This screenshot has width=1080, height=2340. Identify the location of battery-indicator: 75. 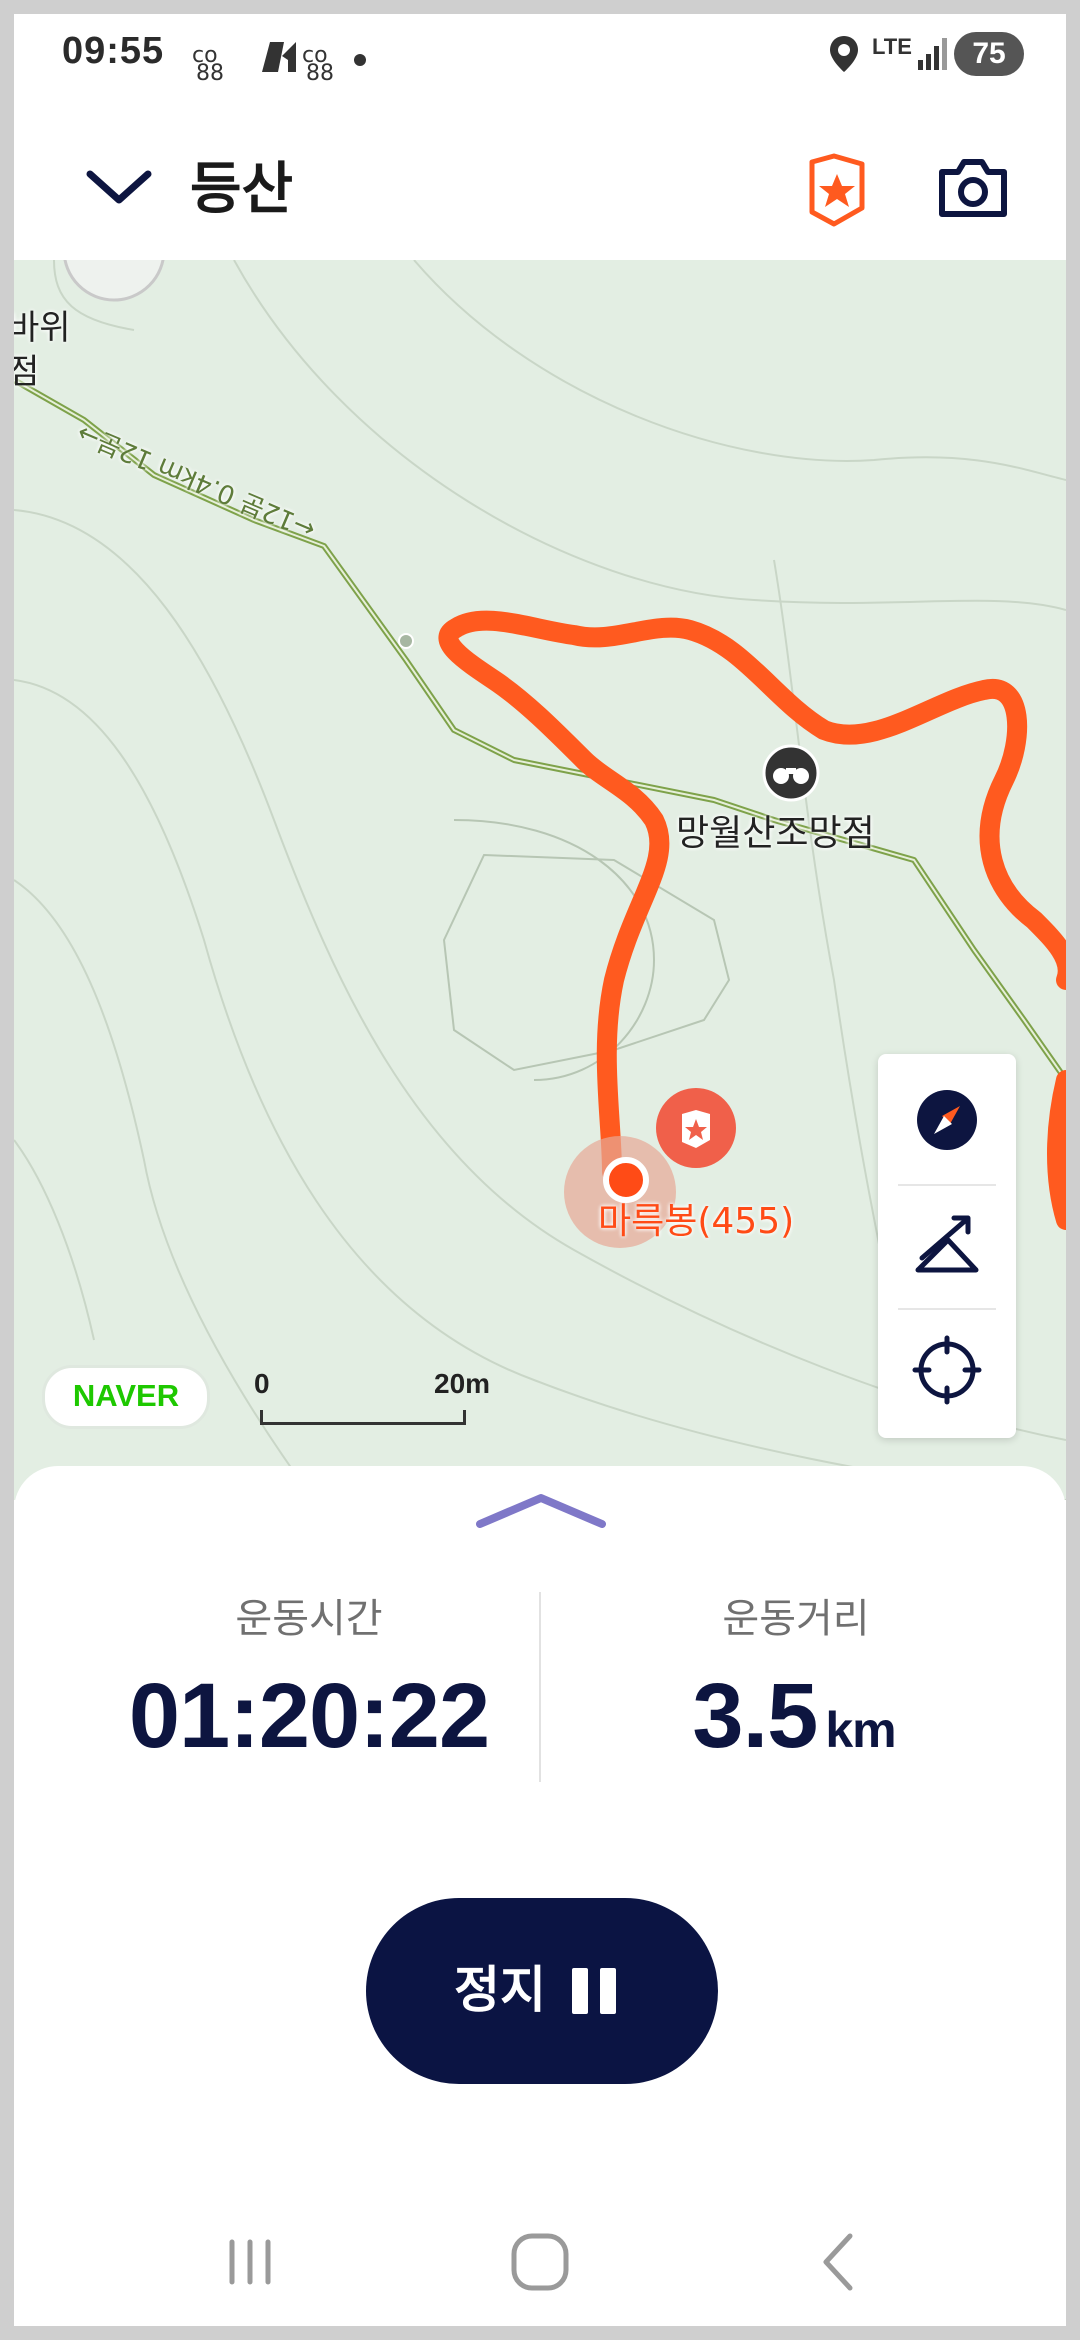
(989, 54).